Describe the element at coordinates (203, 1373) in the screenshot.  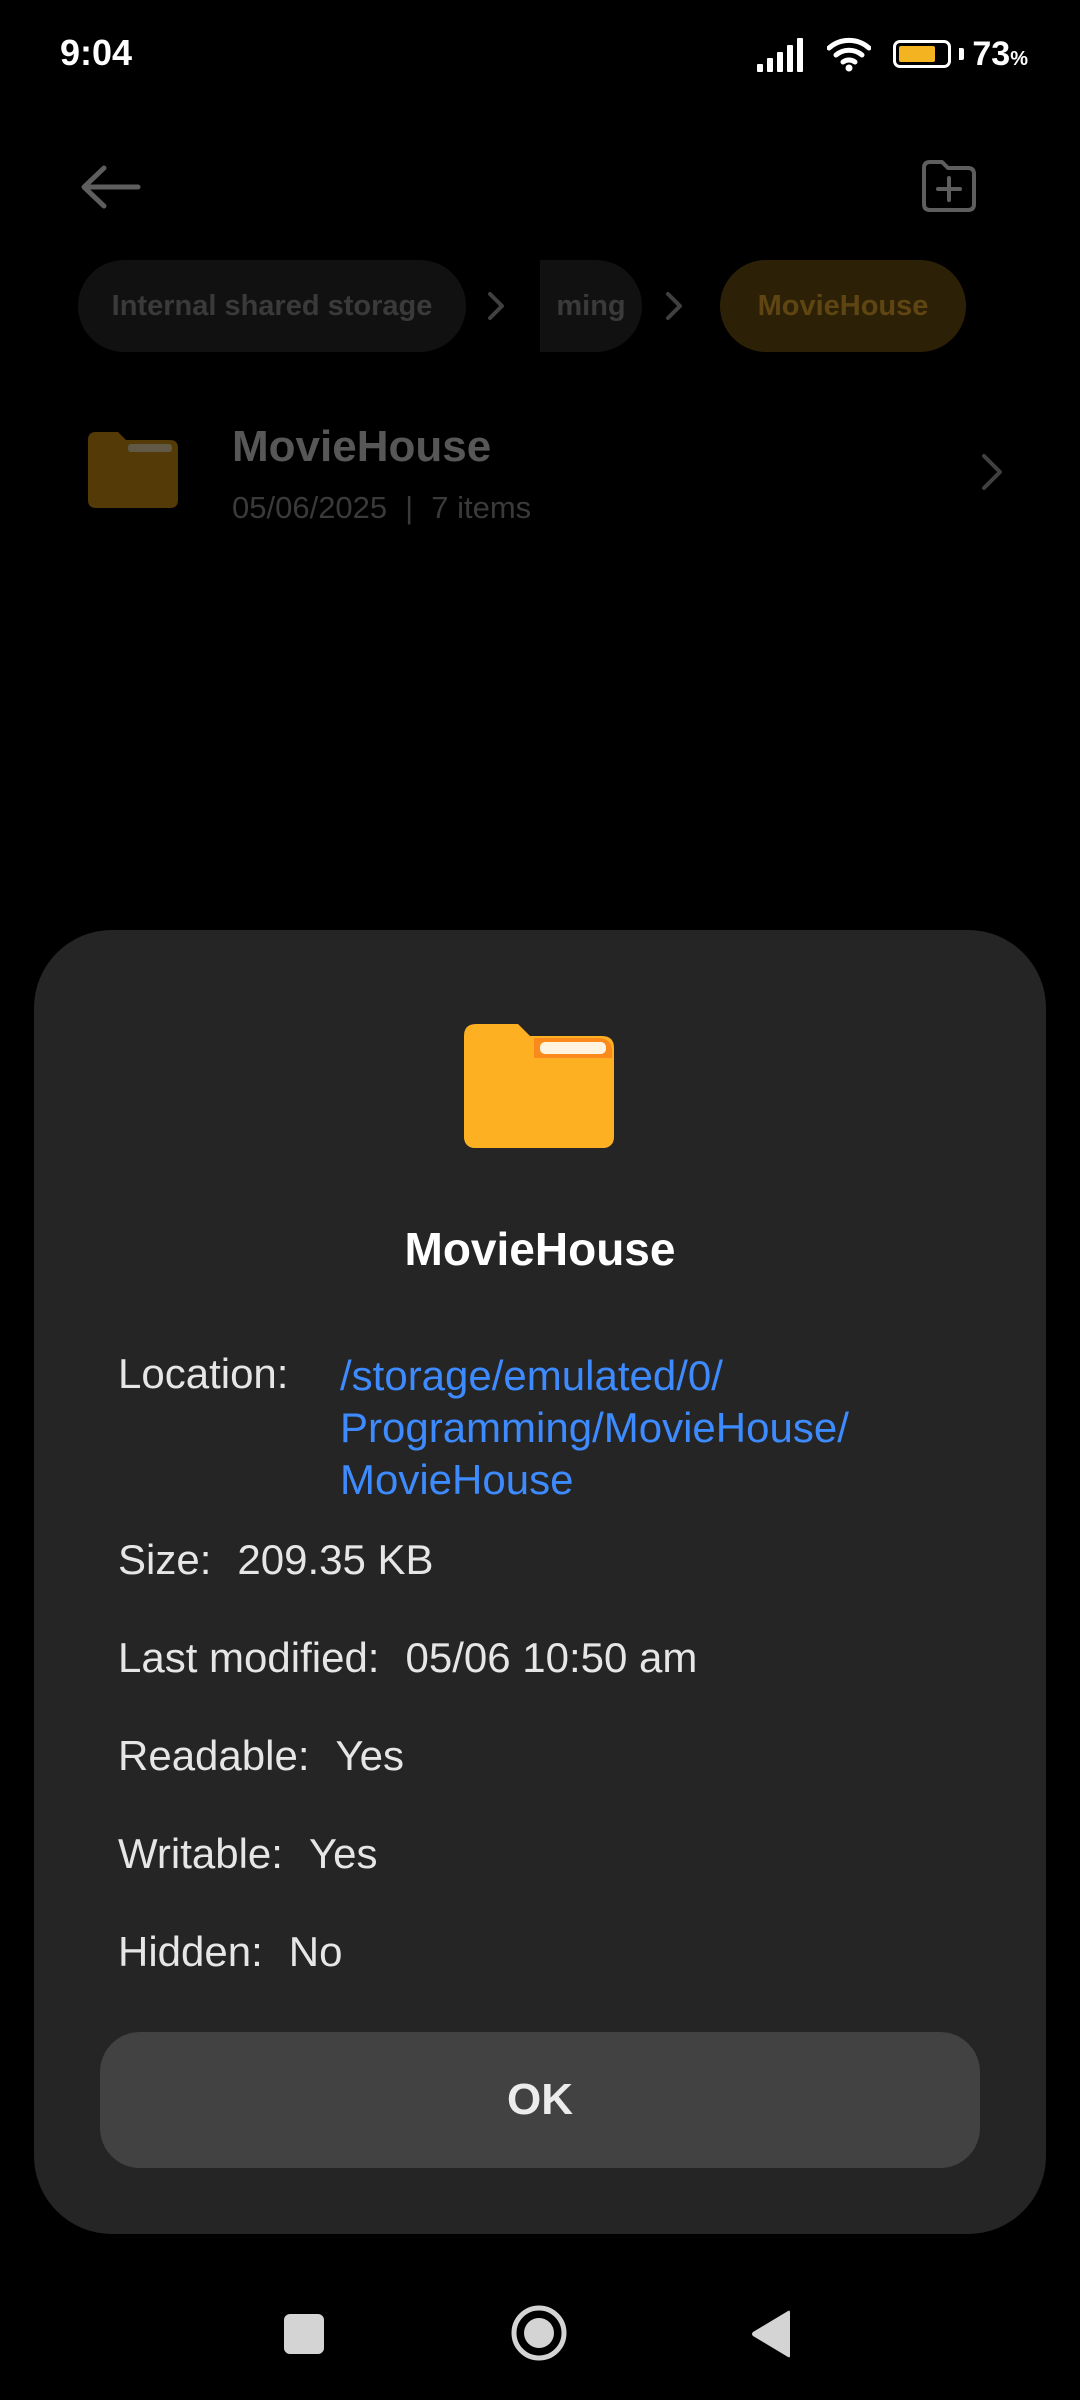
I see `location-label: Location:` at that location.